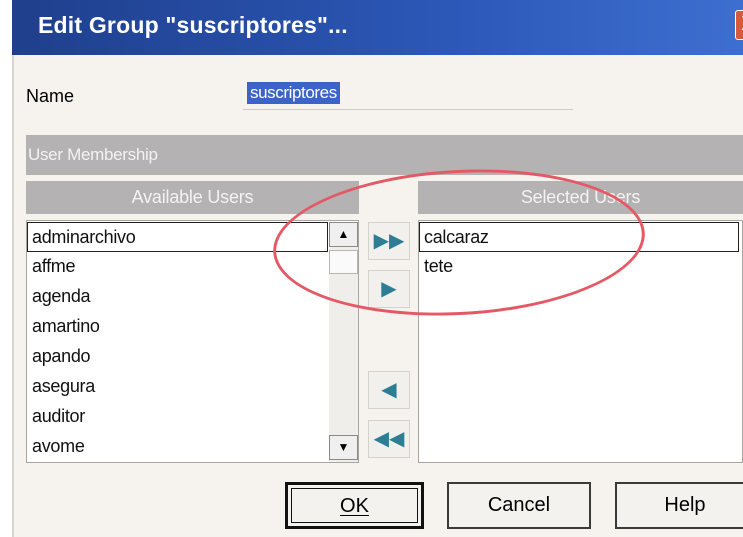  What do you see at coordinates (343, 234) in the screenshot?
I see `scroll-up-icon: ▲` at bounding box center [343, 234].